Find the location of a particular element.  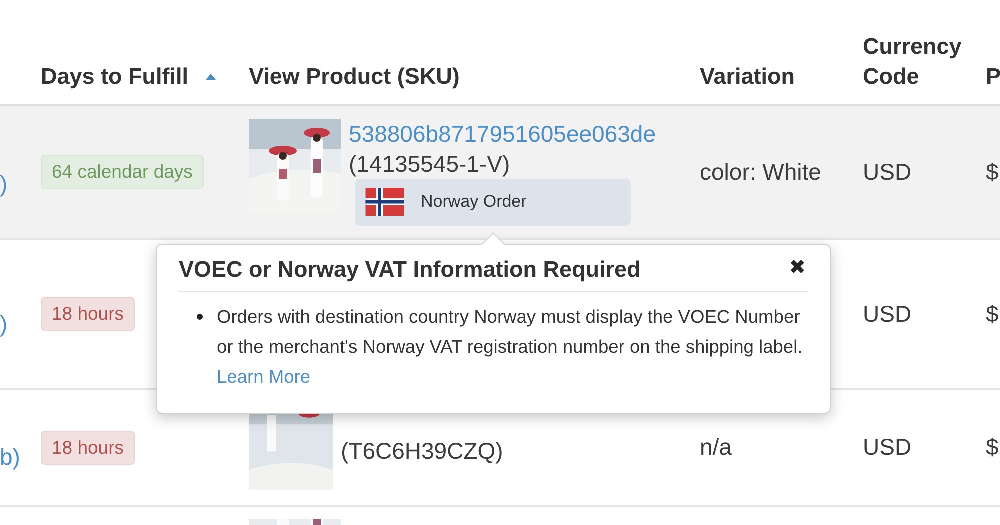

variation-text: n/a is located at coordinates (716, 447).